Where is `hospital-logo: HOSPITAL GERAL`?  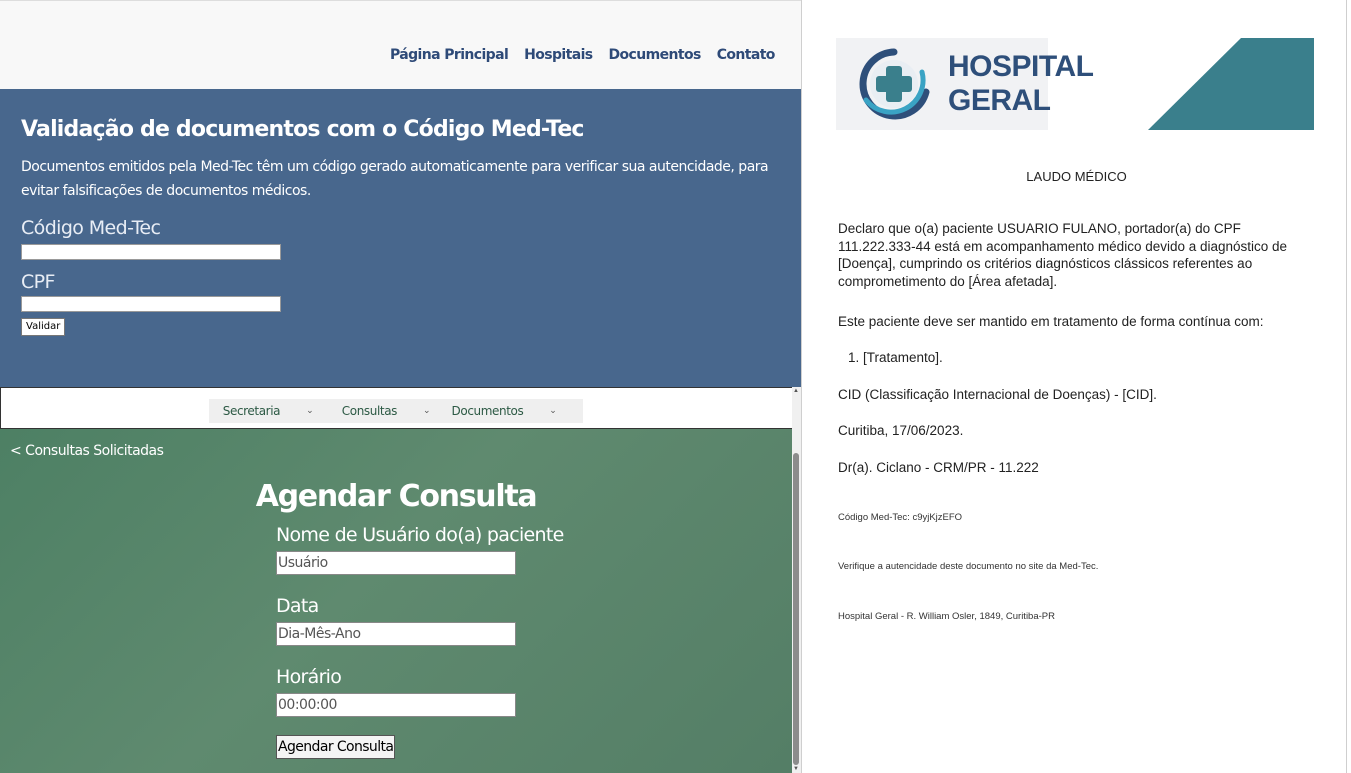
hospital-logo: HOSPITAL GERAL is located at coordinates (965, 84).